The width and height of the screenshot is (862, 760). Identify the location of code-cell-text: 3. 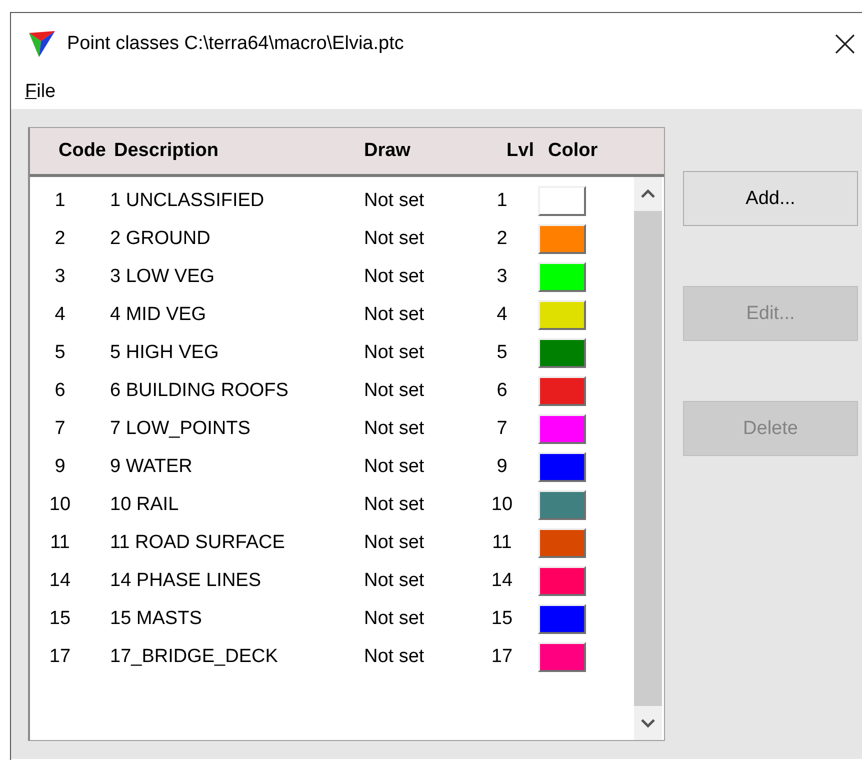
(60, 277).